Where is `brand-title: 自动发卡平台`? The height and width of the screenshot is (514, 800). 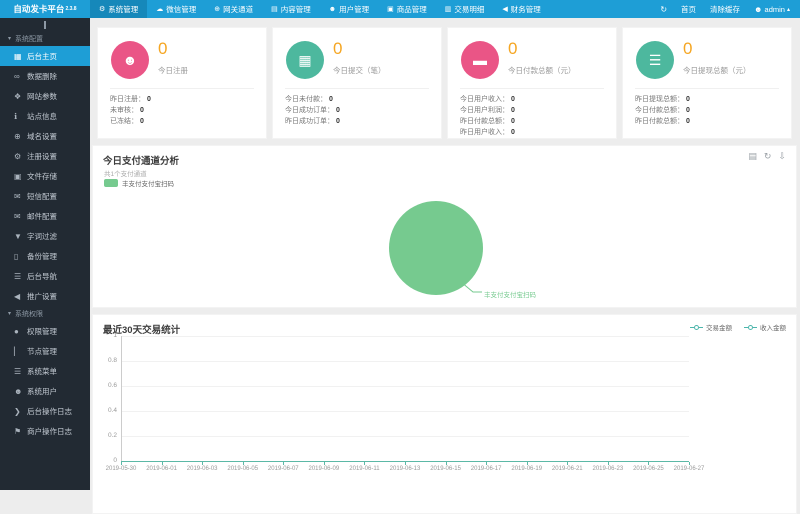
brand-title: 自动发卡平台 is located at coordinates (39, 9).